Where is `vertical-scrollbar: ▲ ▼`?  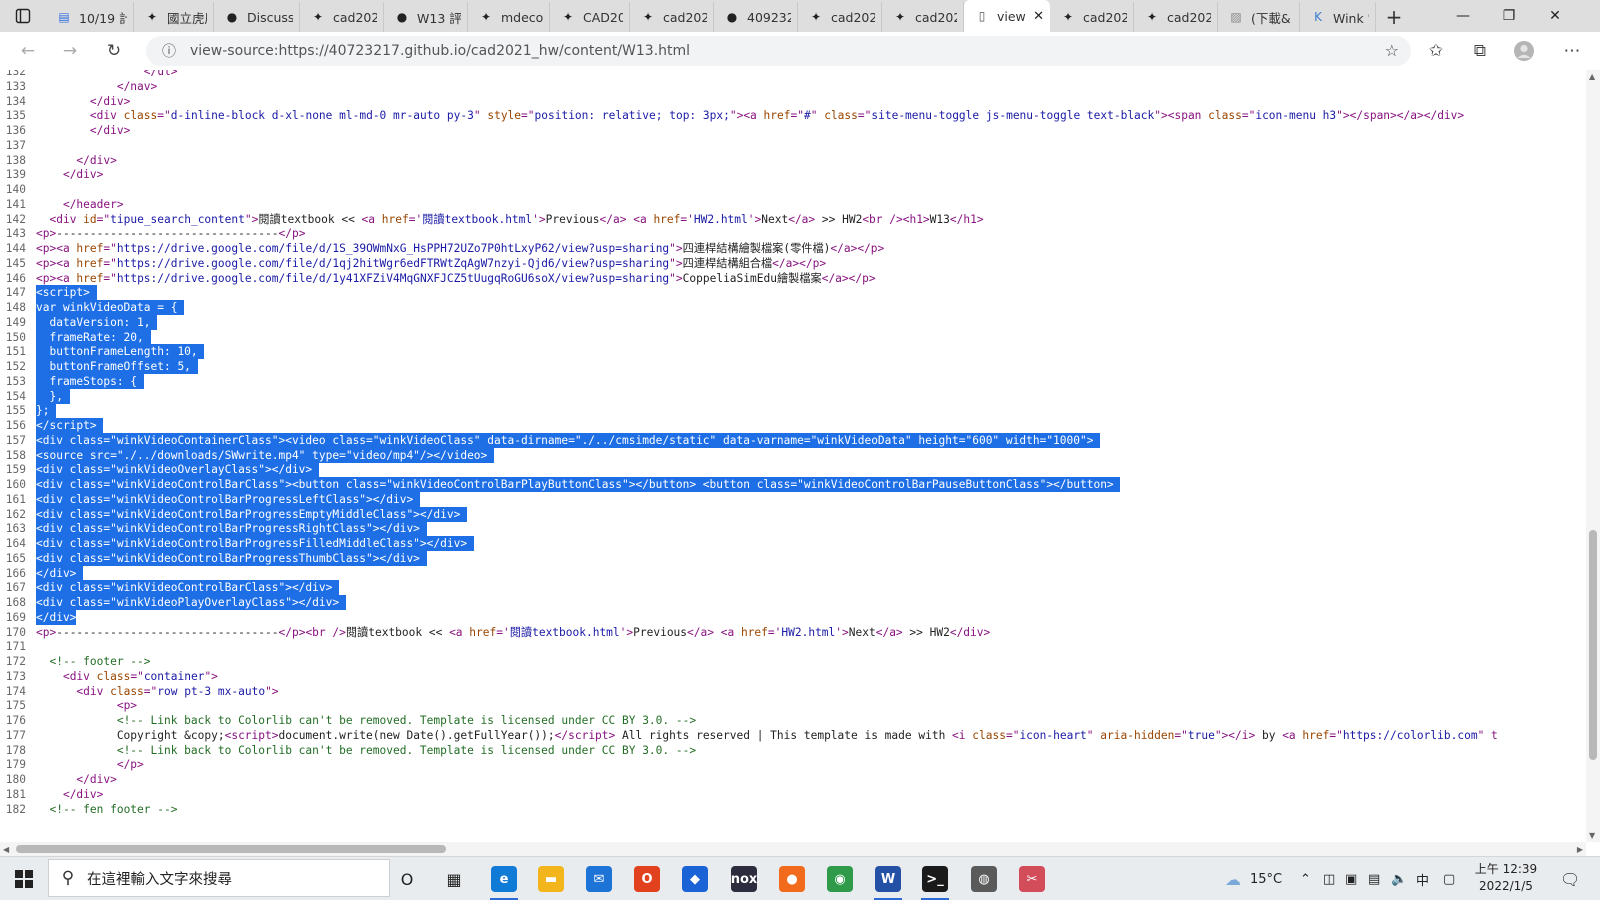
vertical-scrollbar: ▲ ▼ is located at coordinates (1593, 456).